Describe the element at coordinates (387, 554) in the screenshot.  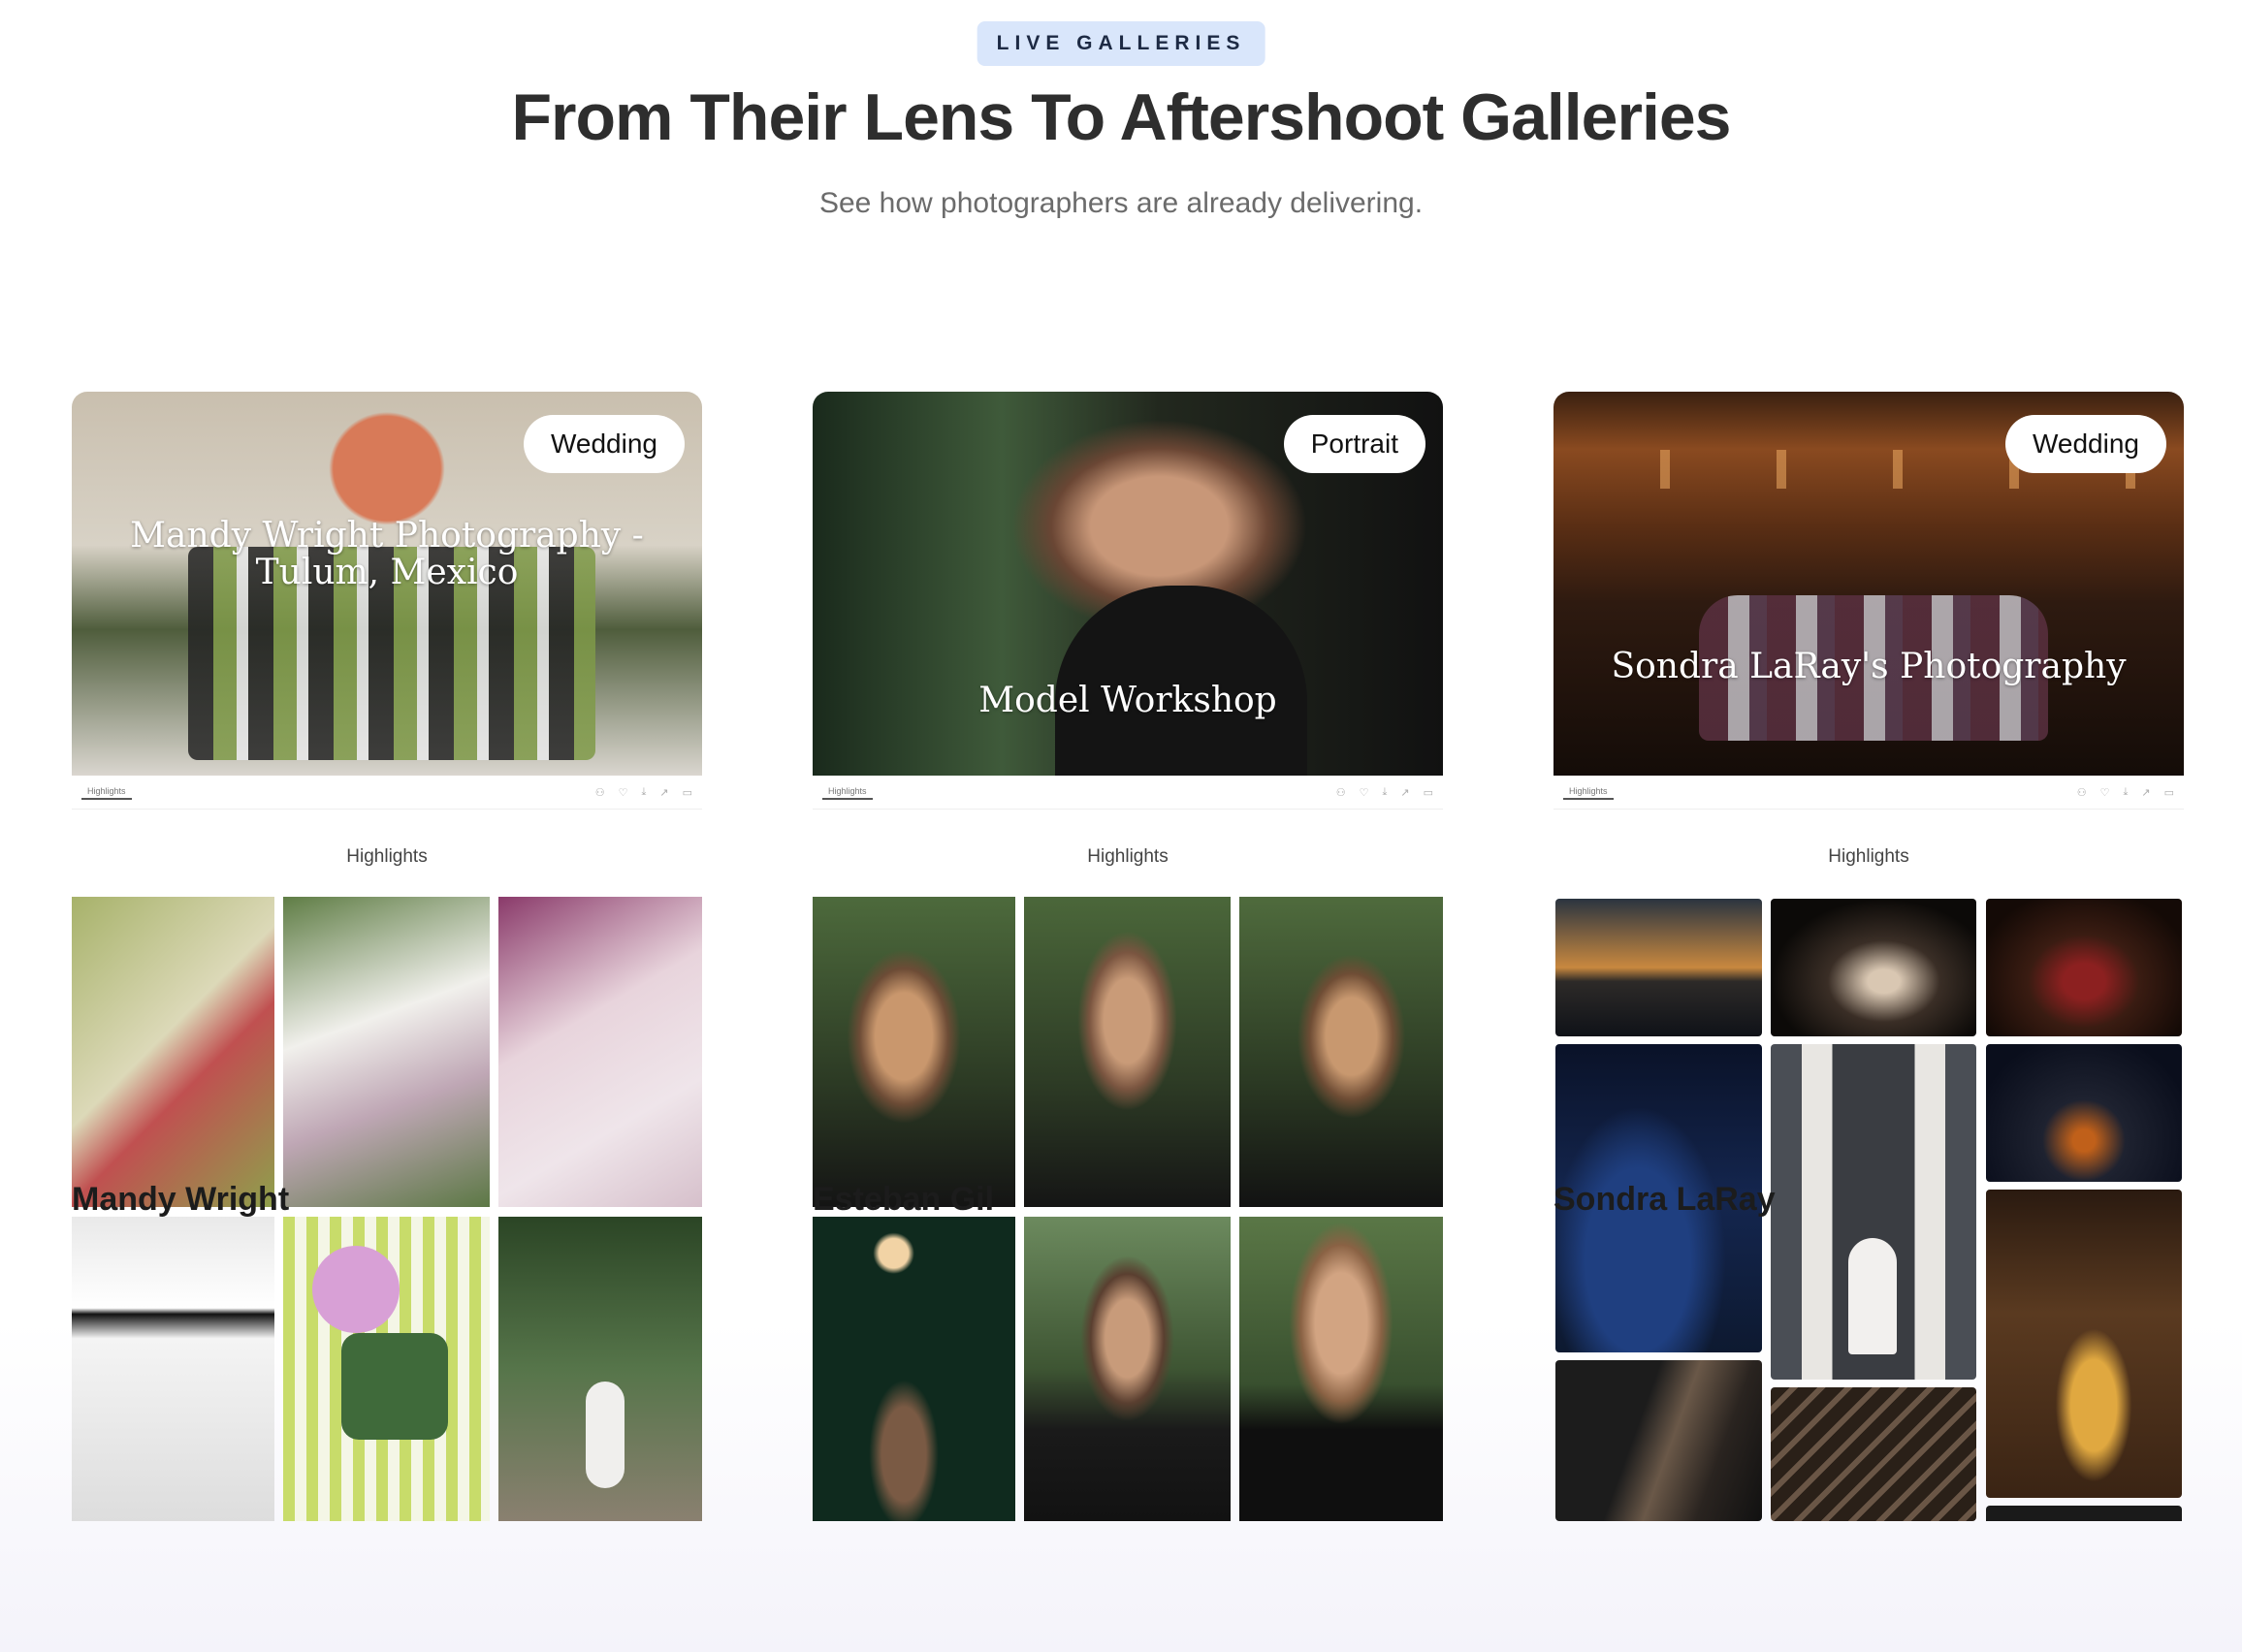
I see `cover-title: Mandy Wright Photography - Tulum, Mexico` at that location.